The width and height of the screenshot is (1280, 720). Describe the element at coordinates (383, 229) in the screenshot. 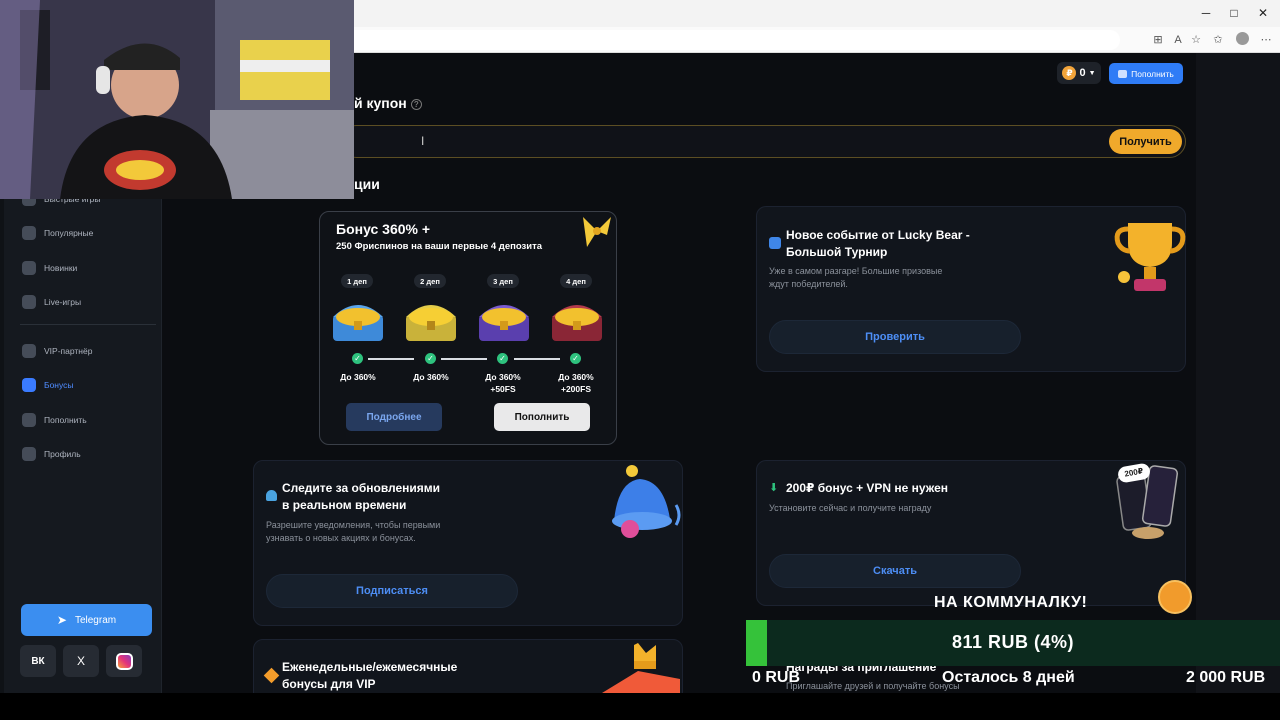

I see `bonus-card-title: Бонус 360% +` at that location.